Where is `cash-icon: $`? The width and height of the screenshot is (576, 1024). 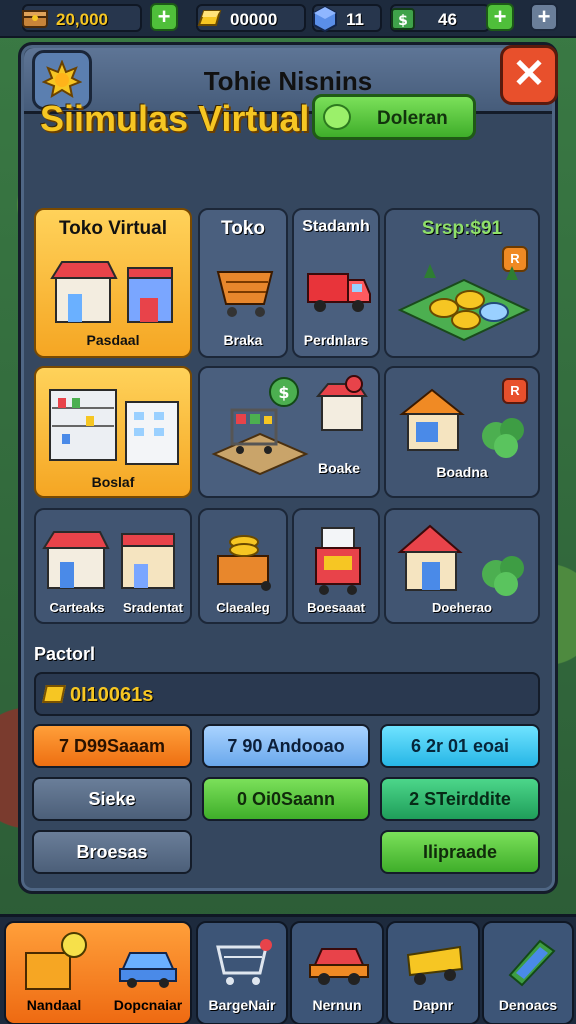
cash-icon: $ is located at coordinates (403, 18).